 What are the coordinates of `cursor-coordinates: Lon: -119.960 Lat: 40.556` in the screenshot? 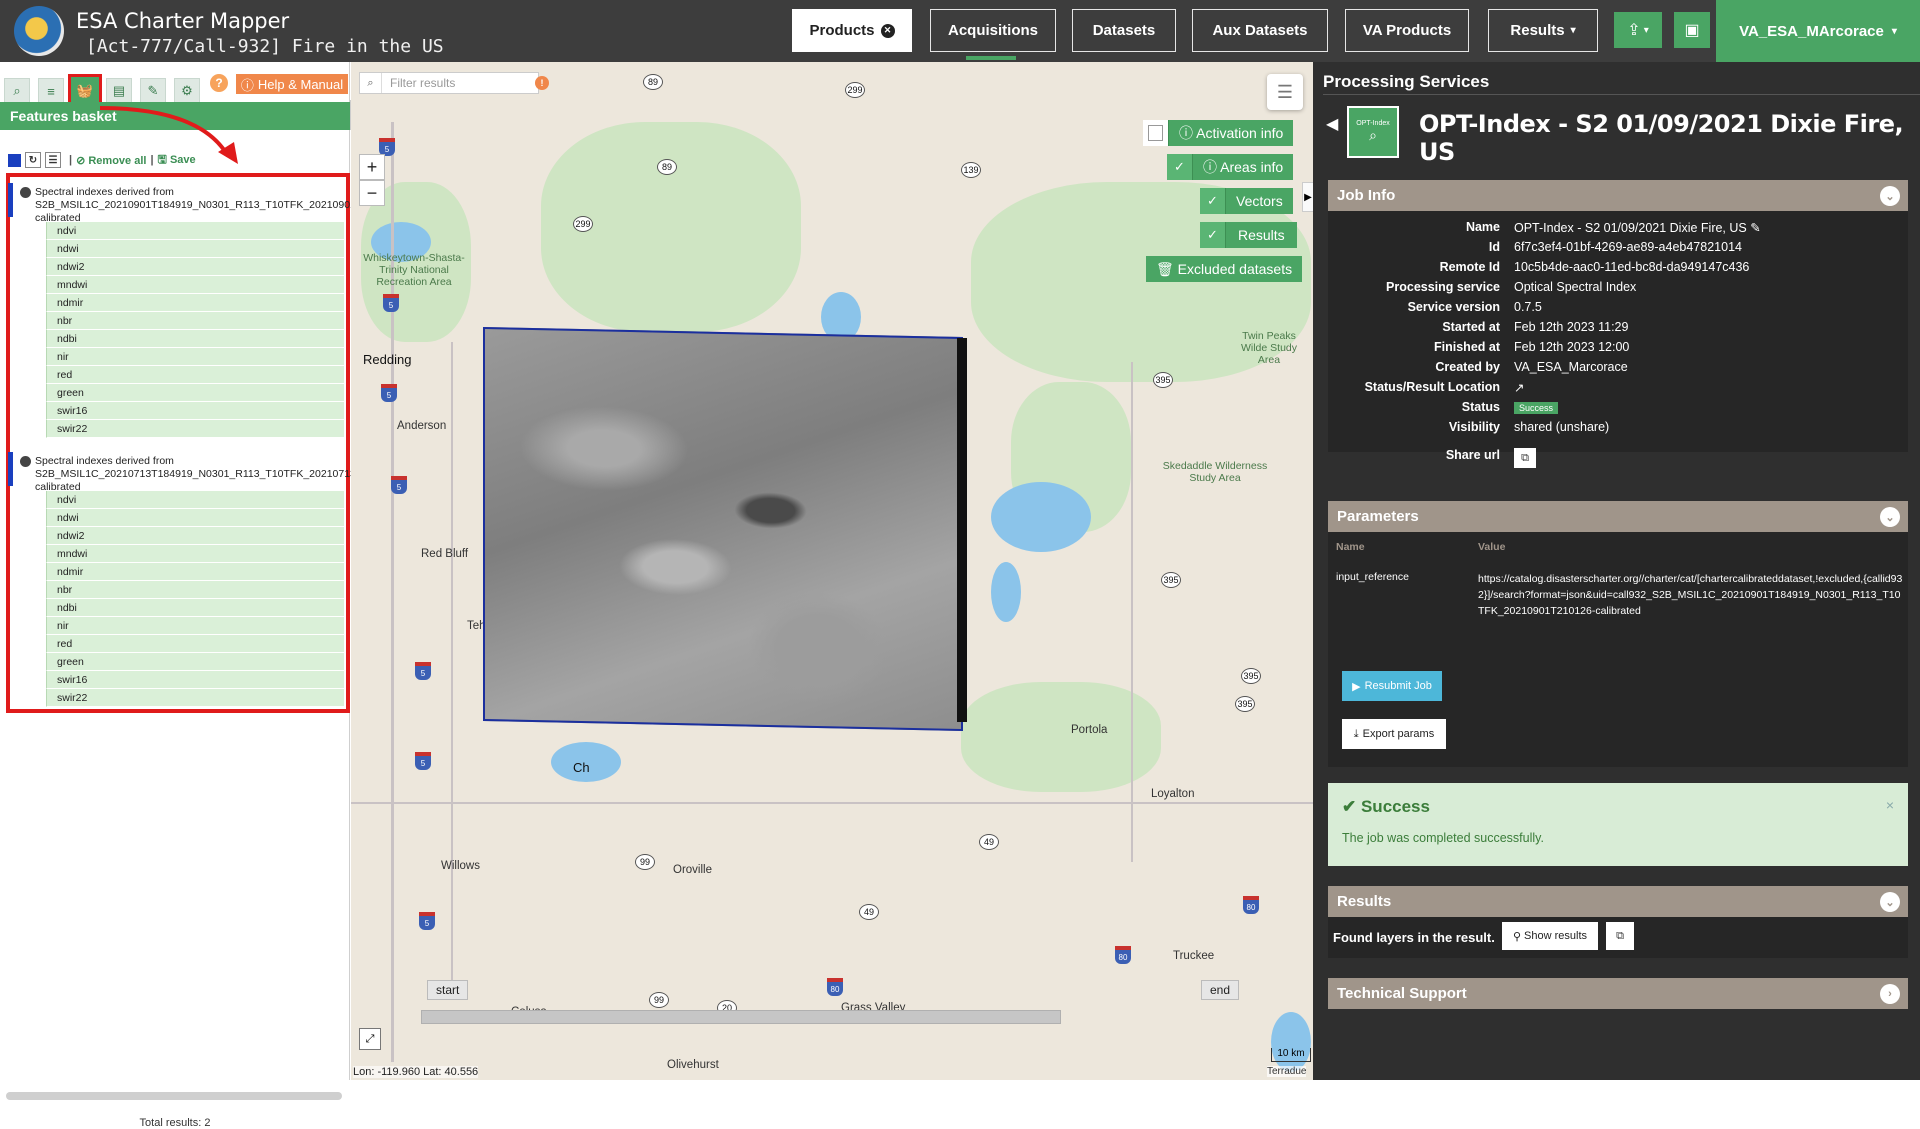 It's located at (416, 1072).